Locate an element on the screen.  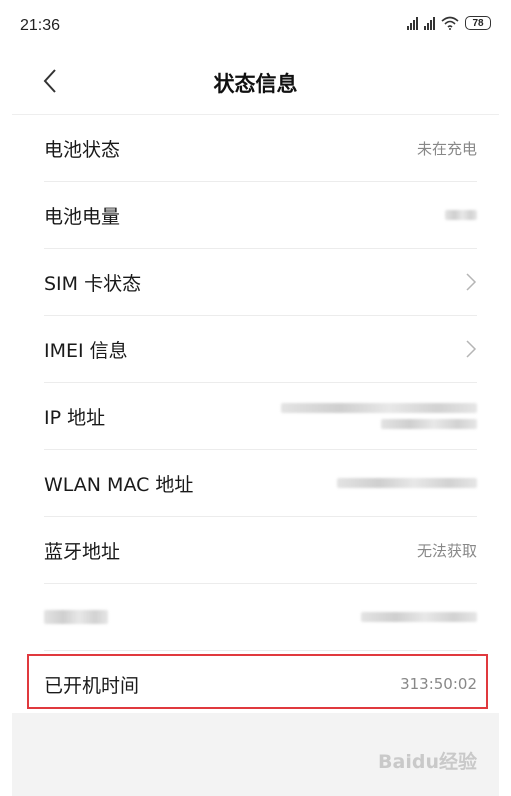
row-label: IMEI 信息 is located at coordinates (86, 350).